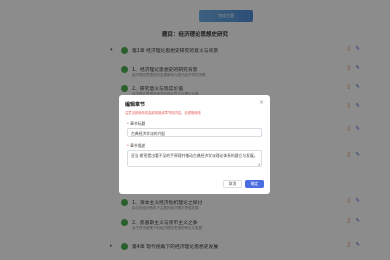 The height and width of the screenshot is (260, 390). Describe the element at coordinates (232, 184) in the screenshot. I see `cancel-button: 取消` at that location.